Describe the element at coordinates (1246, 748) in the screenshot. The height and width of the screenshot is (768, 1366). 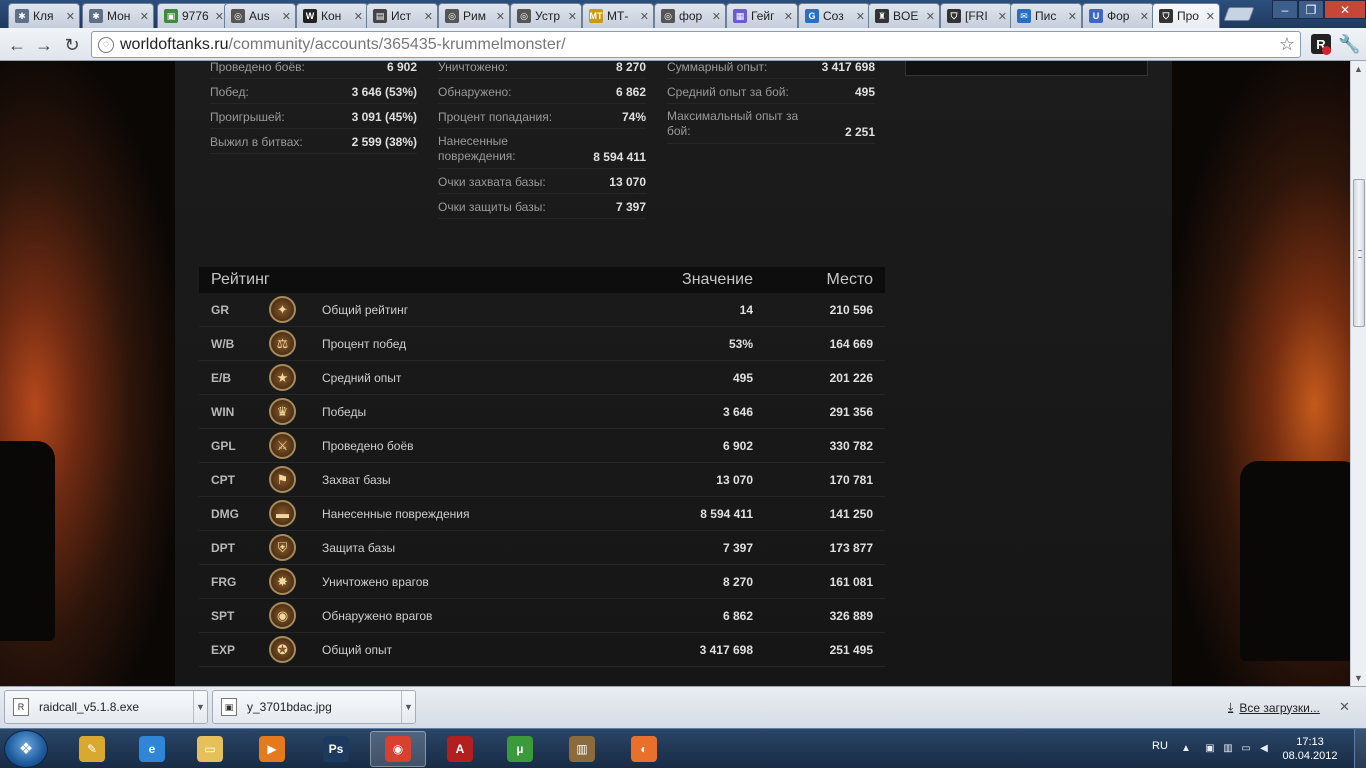
I see `battery-icon: ▭` at that location.